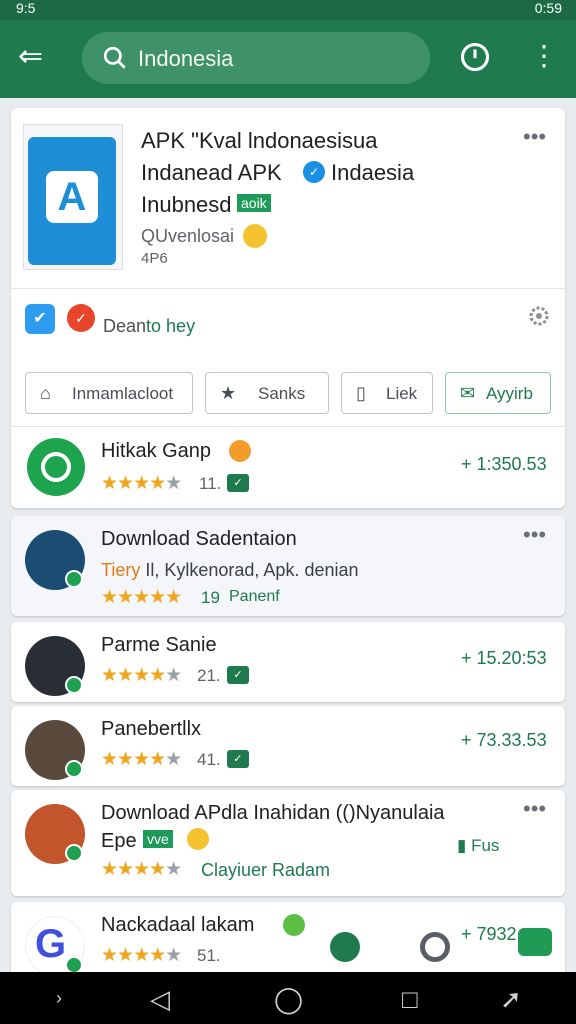  Describe the element at coordinates (119, 841) in the screenshot. I see `item-subtitle: Epe` at that location.